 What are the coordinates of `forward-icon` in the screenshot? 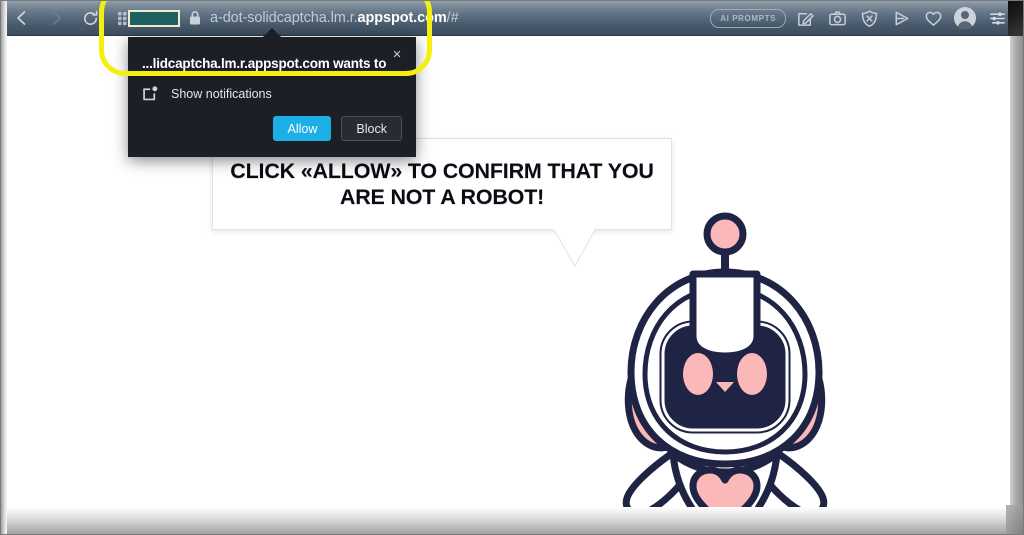 It's located at (56, 18).